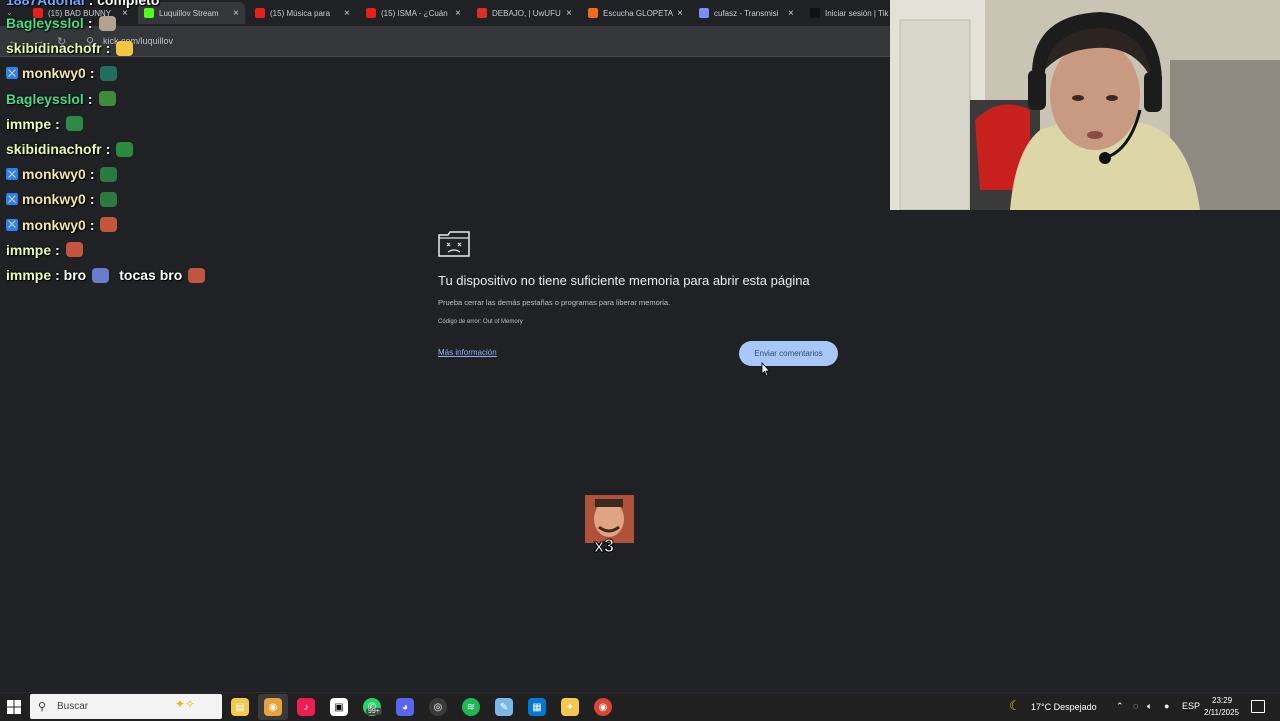 The image size is (1280, 721). What do you see at coordinates (603, 707) in the screenshot?
I see `chrome-icon: ◉` at bounding box center [603, 707].